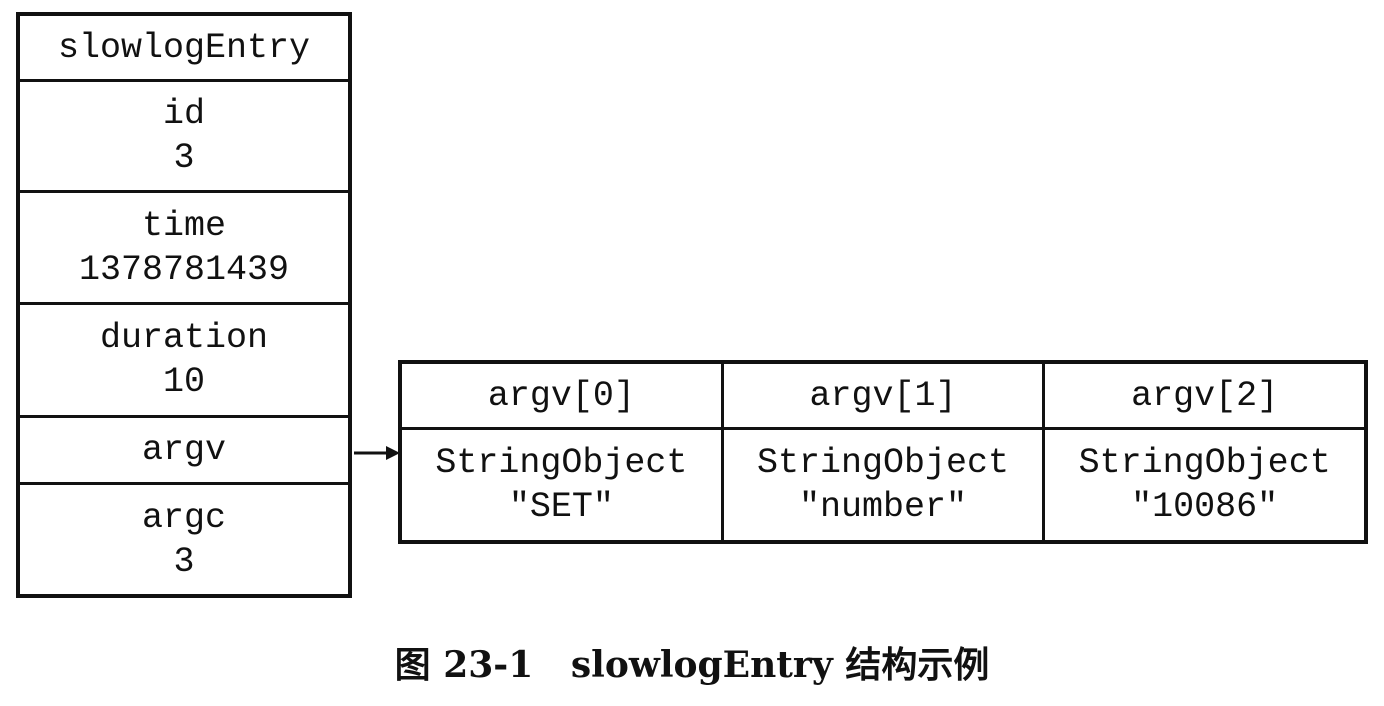  I want to click on field-argc-name: argc, so click(183, 517).